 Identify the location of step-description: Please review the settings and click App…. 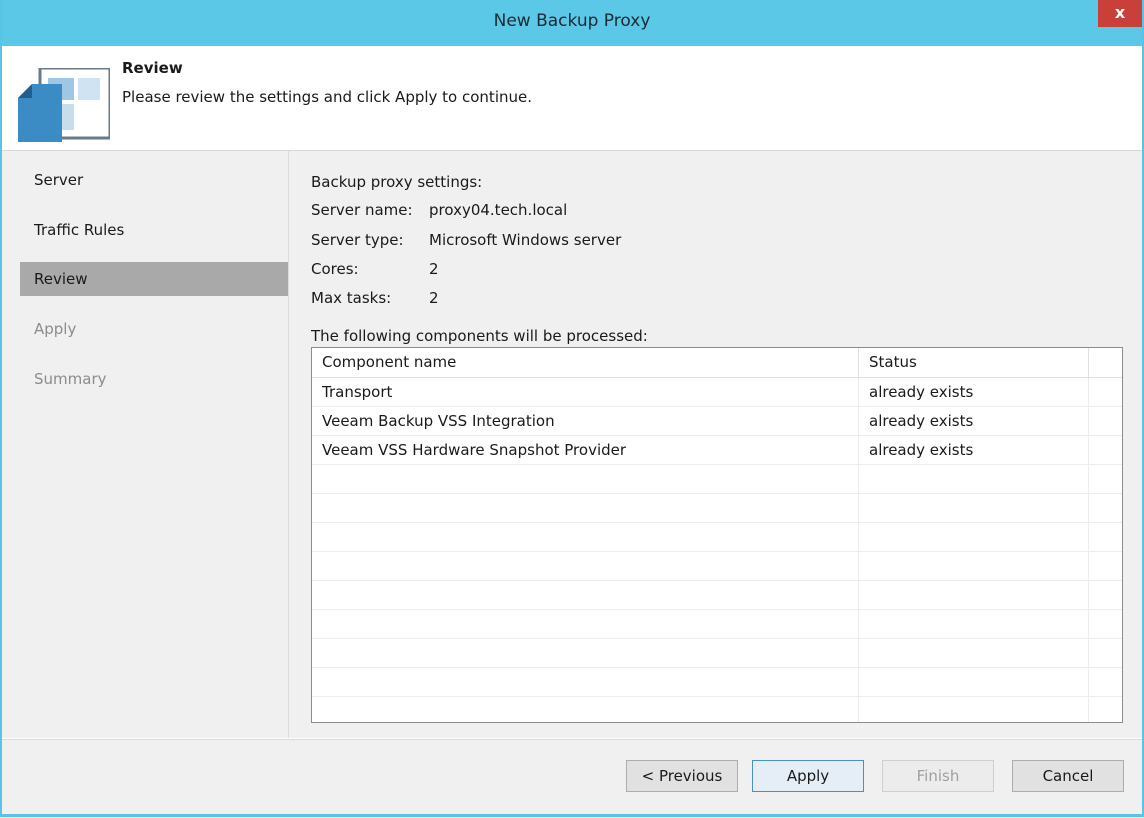
(327, 97).